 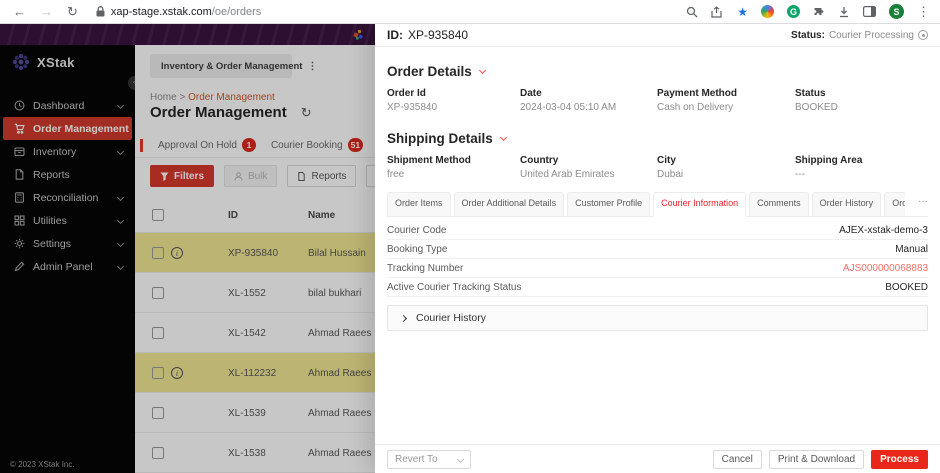 What do you see at coordinates (742, 12) in the screenshot?
I see `bookmark-star-icon: ★` at bounding box center [742, 12].